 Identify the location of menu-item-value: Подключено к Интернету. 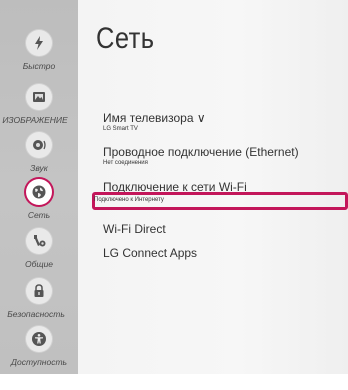
(129, 200).